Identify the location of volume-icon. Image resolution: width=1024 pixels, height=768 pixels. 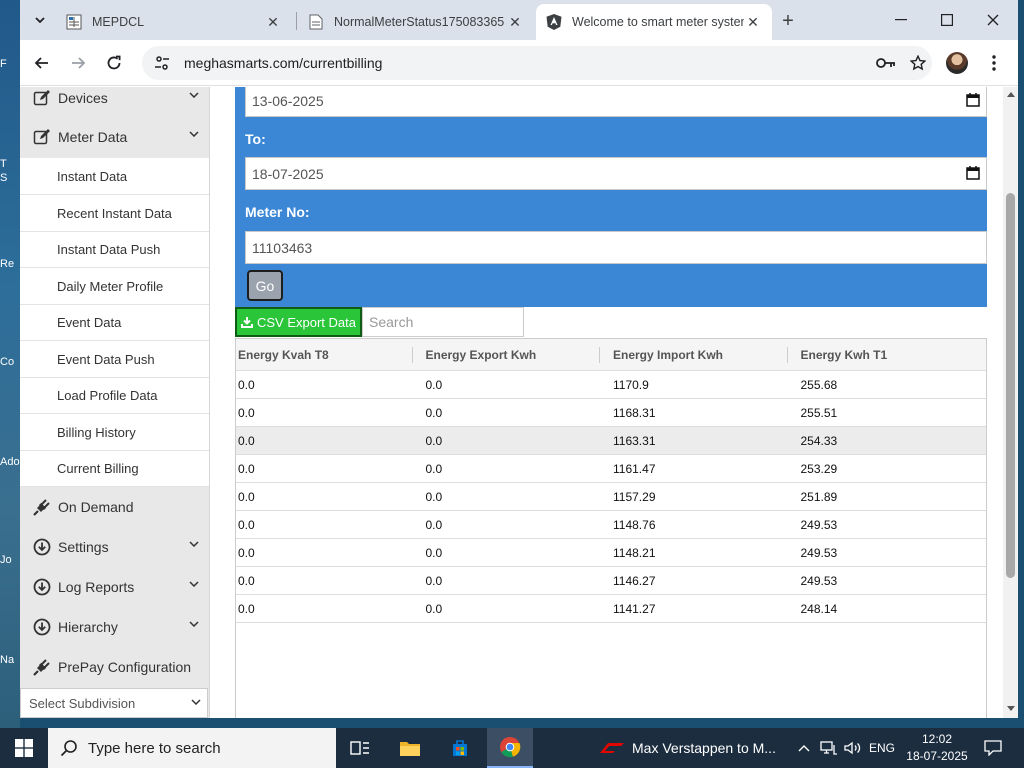
(853, 748).